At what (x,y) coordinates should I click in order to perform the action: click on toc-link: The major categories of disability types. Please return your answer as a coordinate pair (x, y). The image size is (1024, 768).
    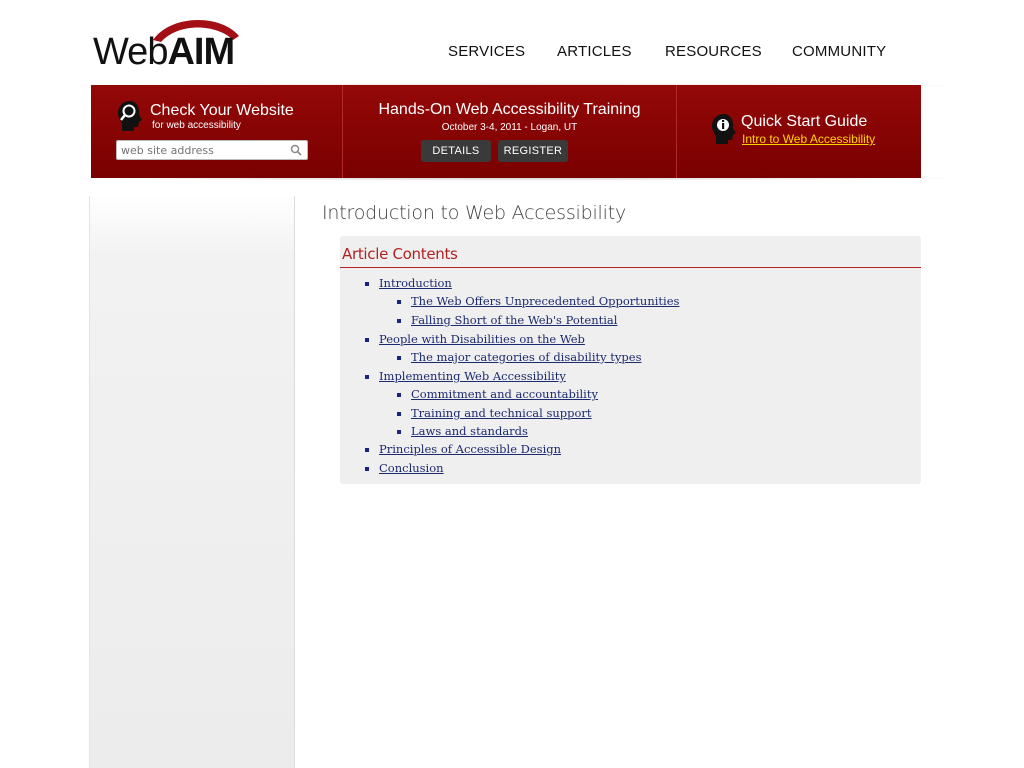
    Looking at the image, I should click on (526, 357).